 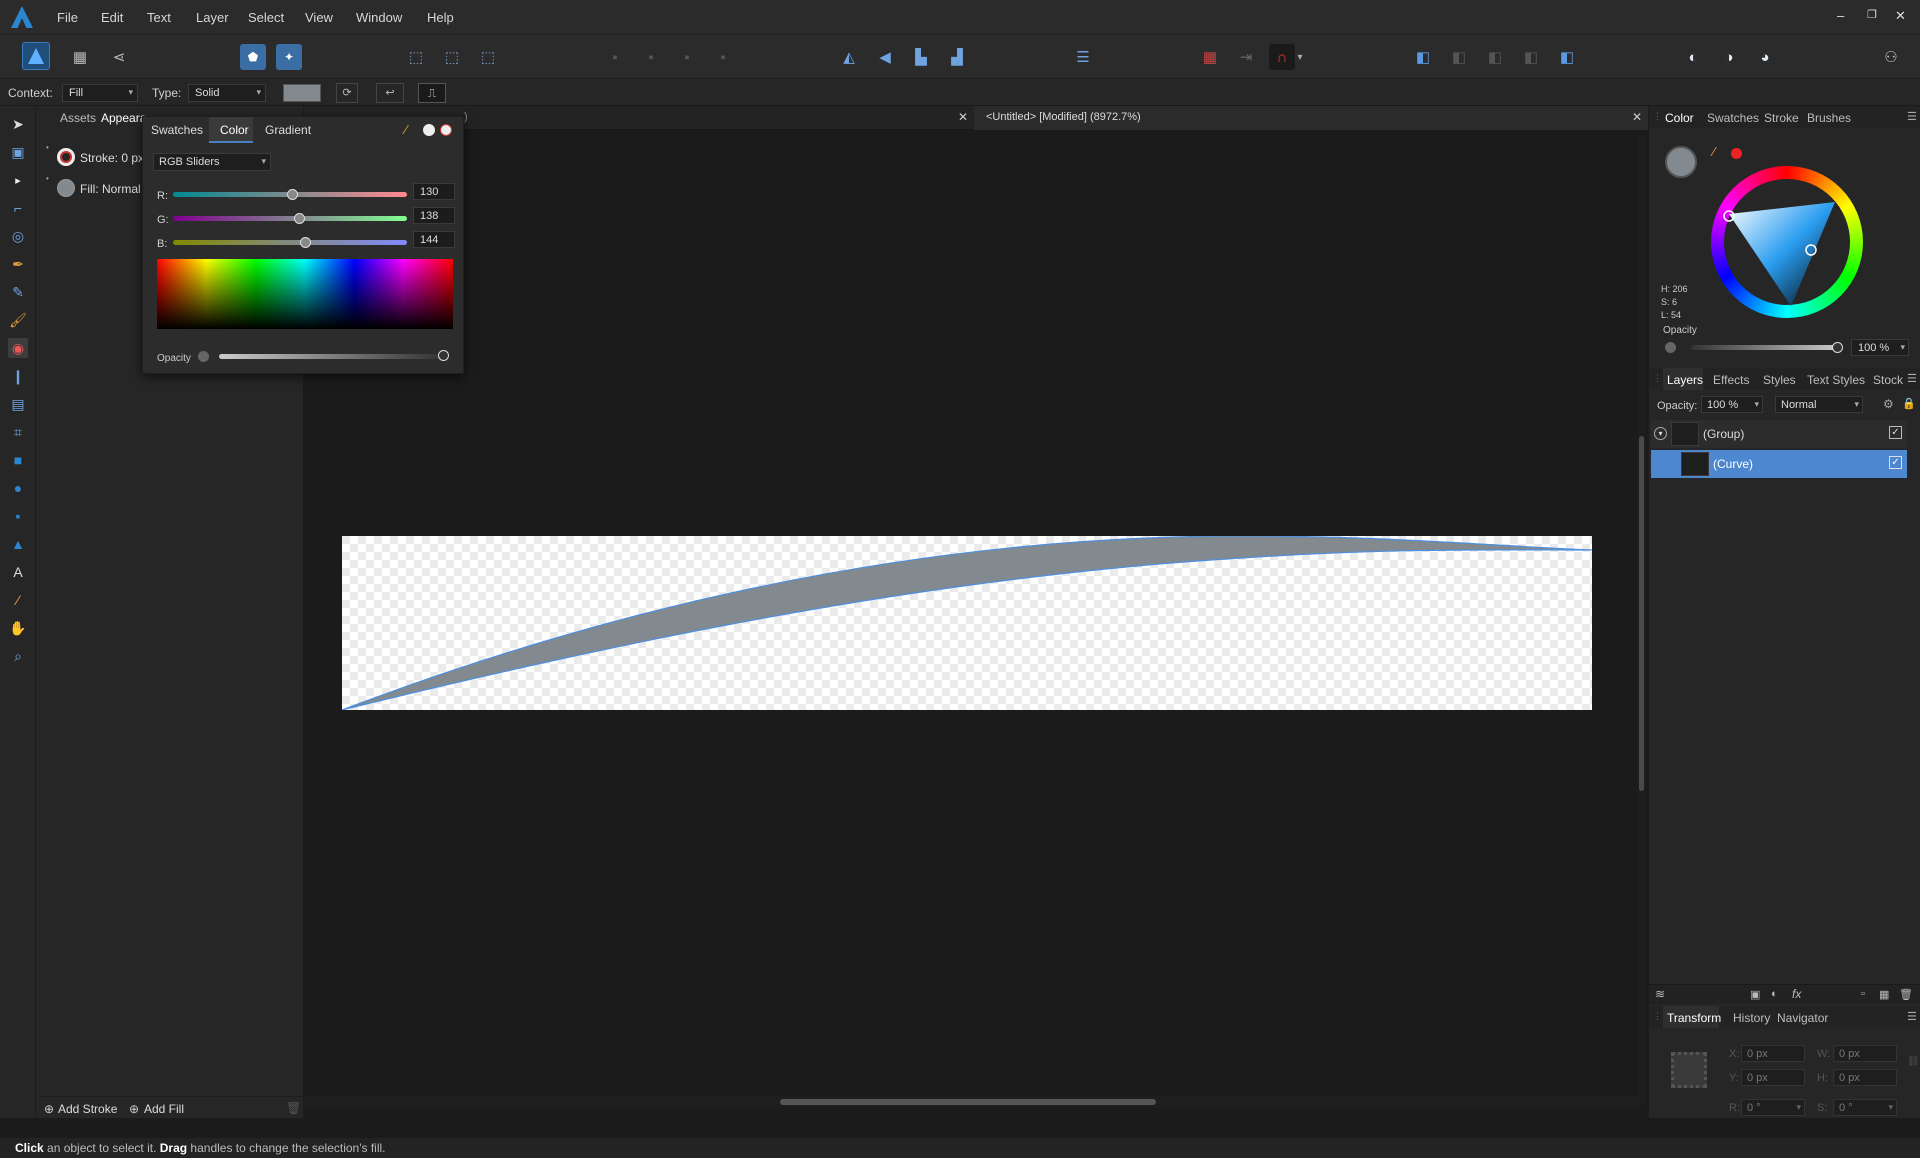 What do you see at coordinates (87, 1109) in the screenshot?
I see `add-stroke-button: Add Stroke` at bounding box center [87, 1109].